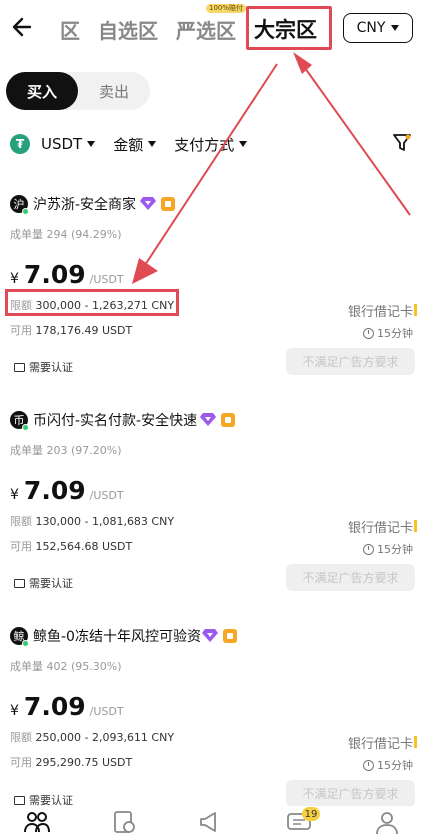  I want to click on highlight-box-limit, so click(92, 302).